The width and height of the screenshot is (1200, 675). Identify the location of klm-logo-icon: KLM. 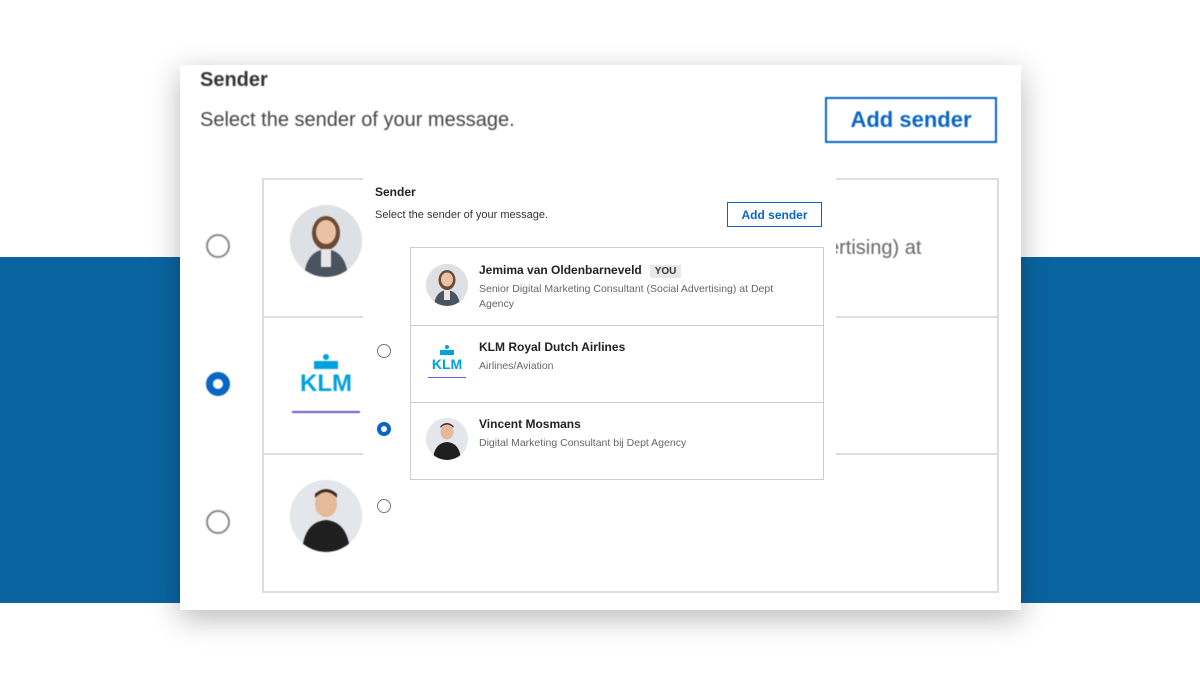
(447, 362).